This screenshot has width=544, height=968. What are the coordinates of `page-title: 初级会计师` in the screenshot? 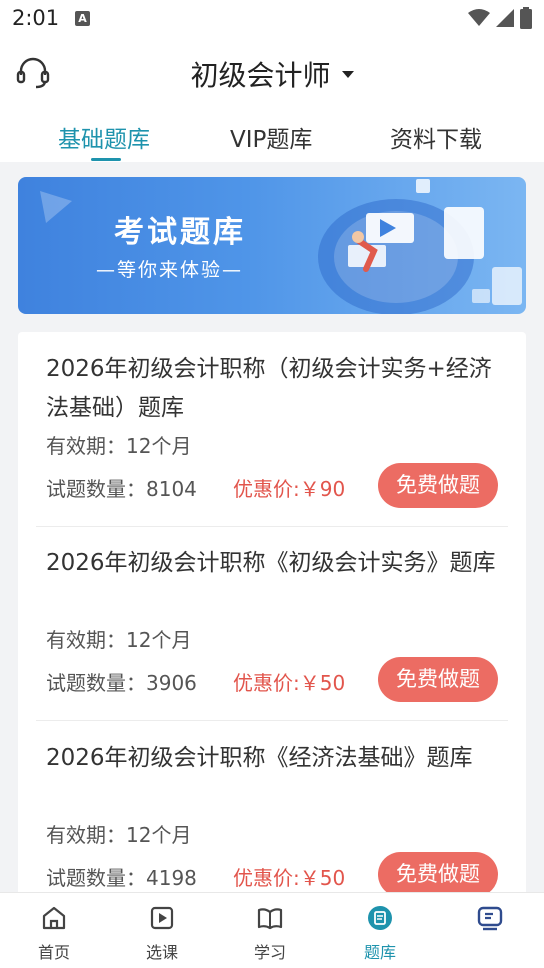 It's located at (260, 74).